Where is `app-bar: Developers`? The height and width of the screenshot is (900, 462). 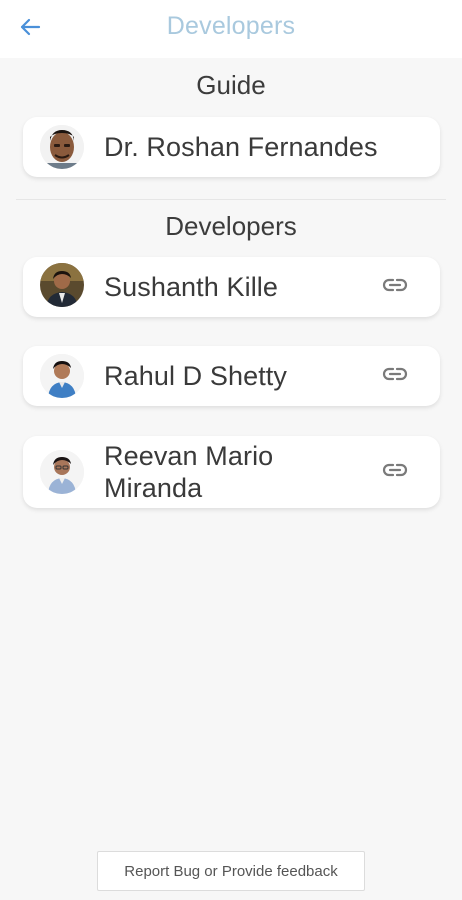
app-bar: Developers is located at coordinates (231, 29).